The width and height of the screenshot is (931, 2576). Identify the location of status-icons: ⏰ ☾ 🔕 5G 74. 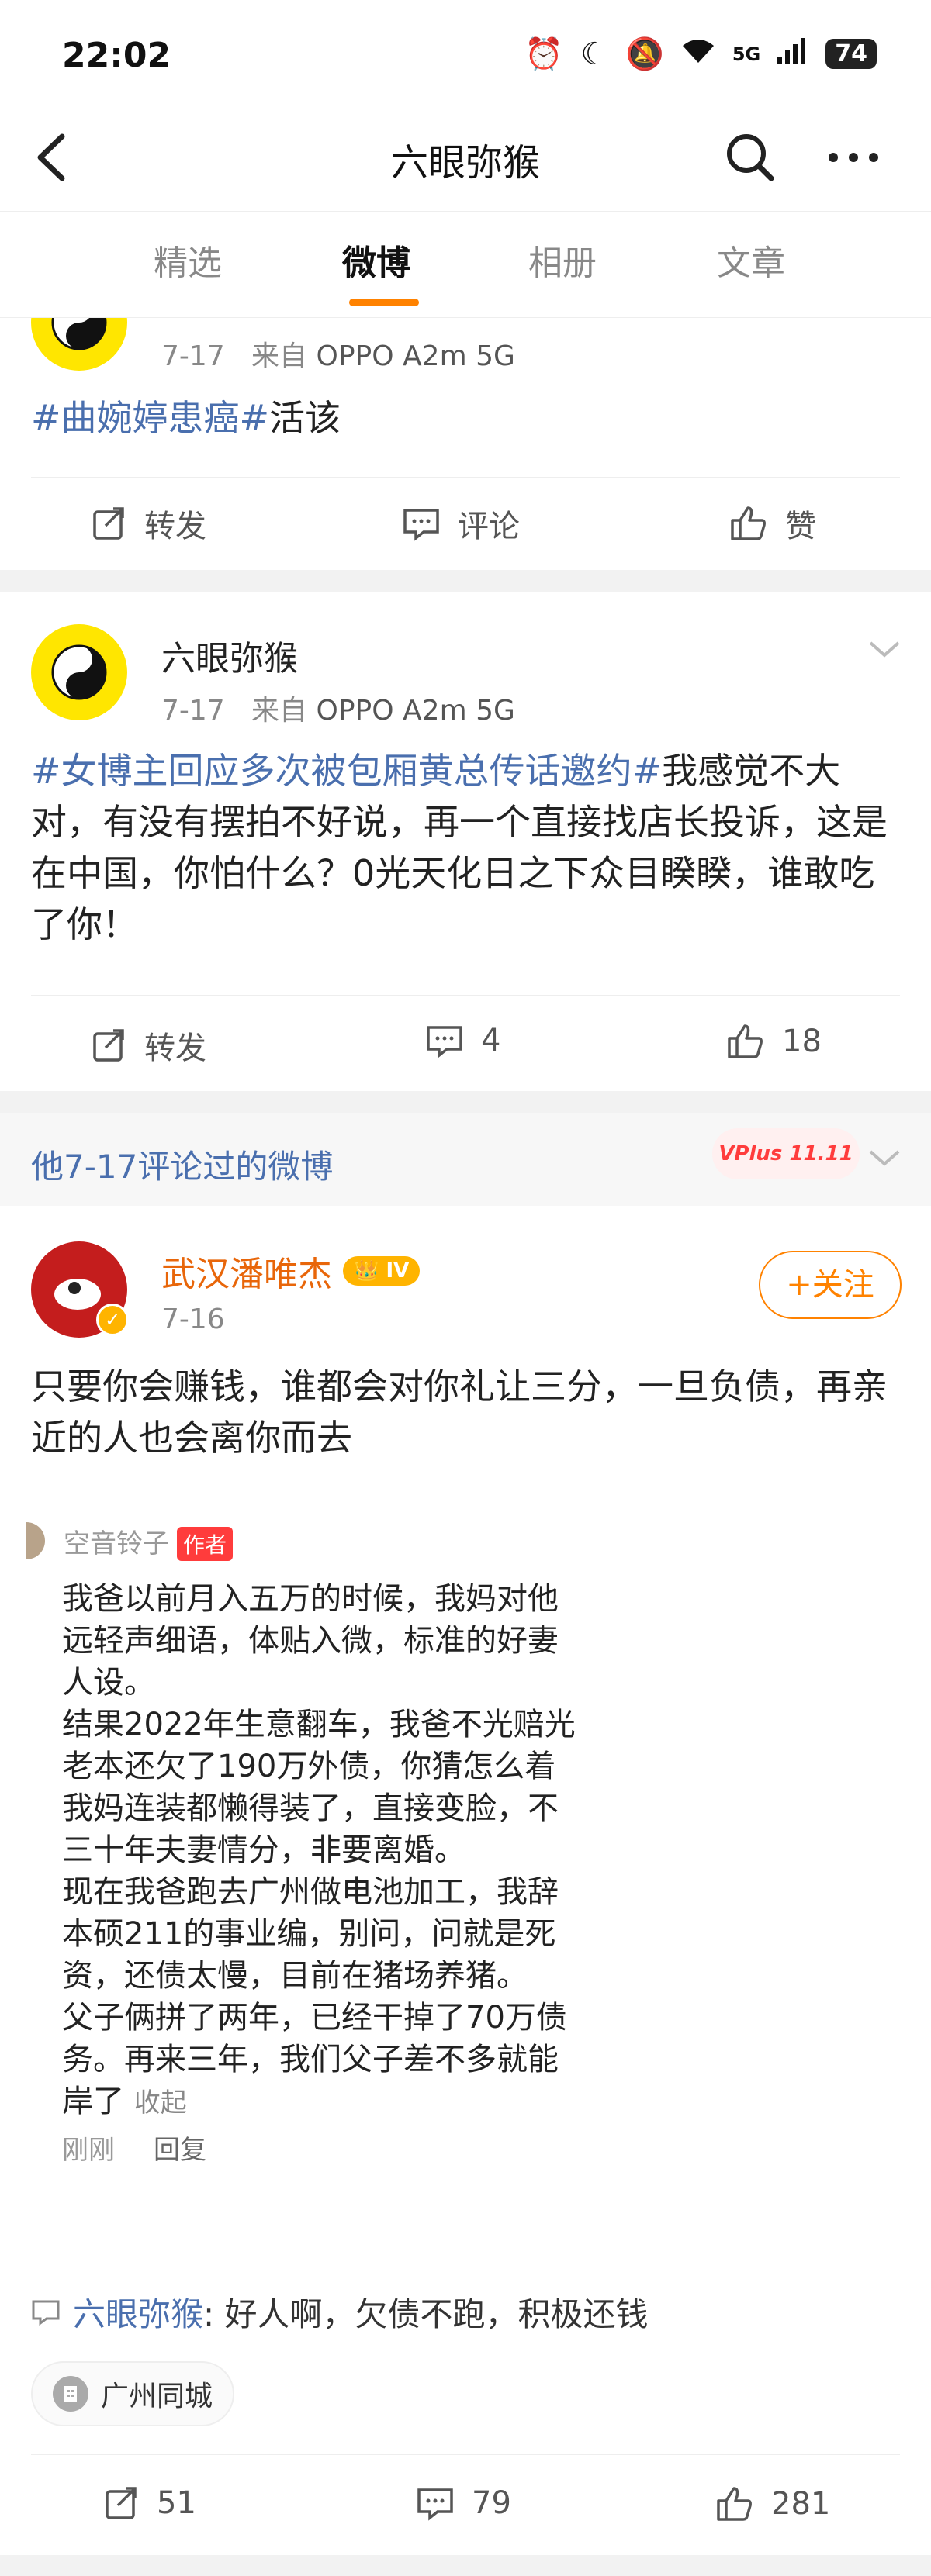
(701, 54).